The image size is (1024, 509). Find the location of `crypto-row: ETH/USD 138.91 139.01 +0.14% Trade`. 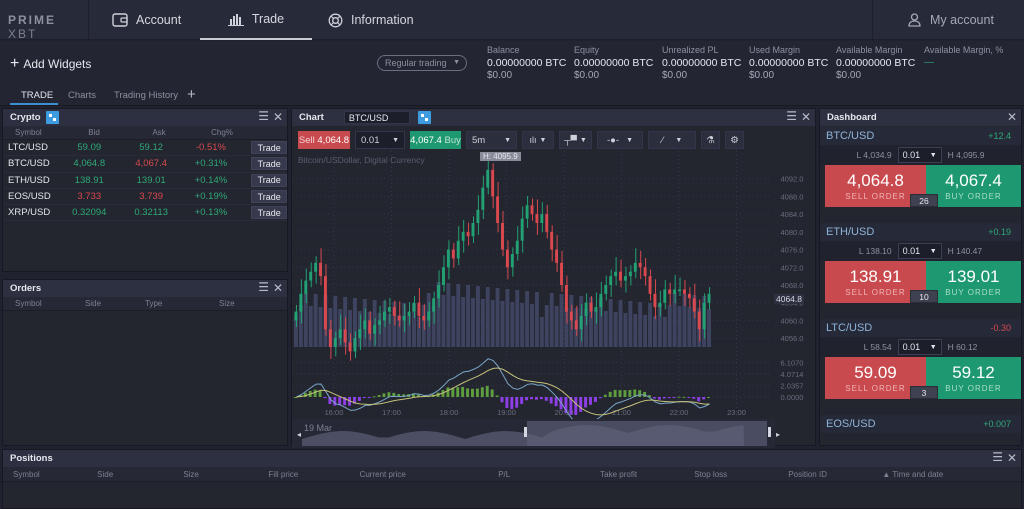

crypto-row: ETH/USD 138.91 139.01 +0.14% Trade is located at coordinates (145, 181).